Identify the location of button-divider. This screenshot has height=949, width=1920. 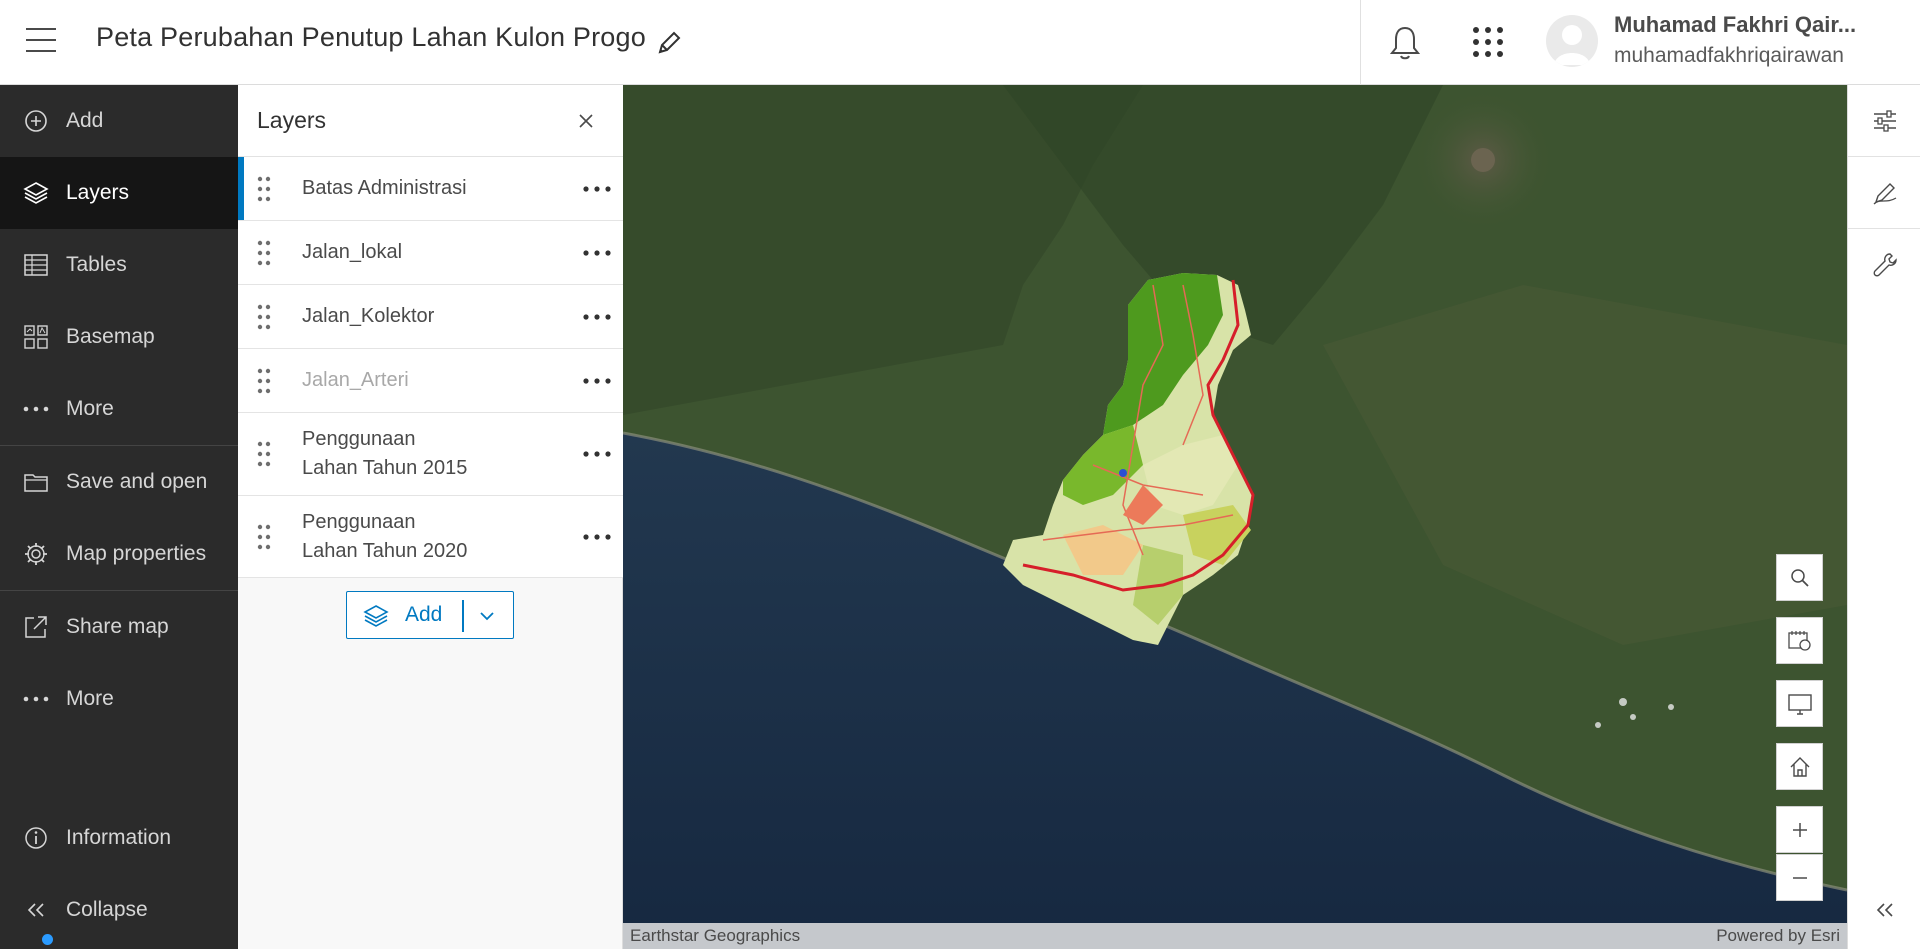
(463, 616).